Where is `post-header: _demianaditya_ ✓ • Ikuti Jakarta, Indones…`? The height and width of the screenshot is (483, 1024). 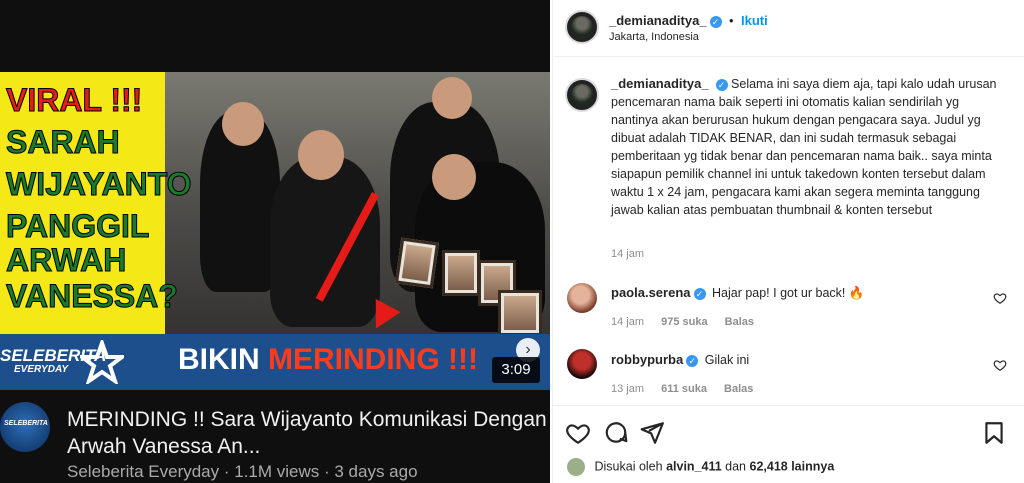 post-header: _demianaditya_ ✓ • Ikuti Jakarta, Indones… is located at coordinates (788, 28).